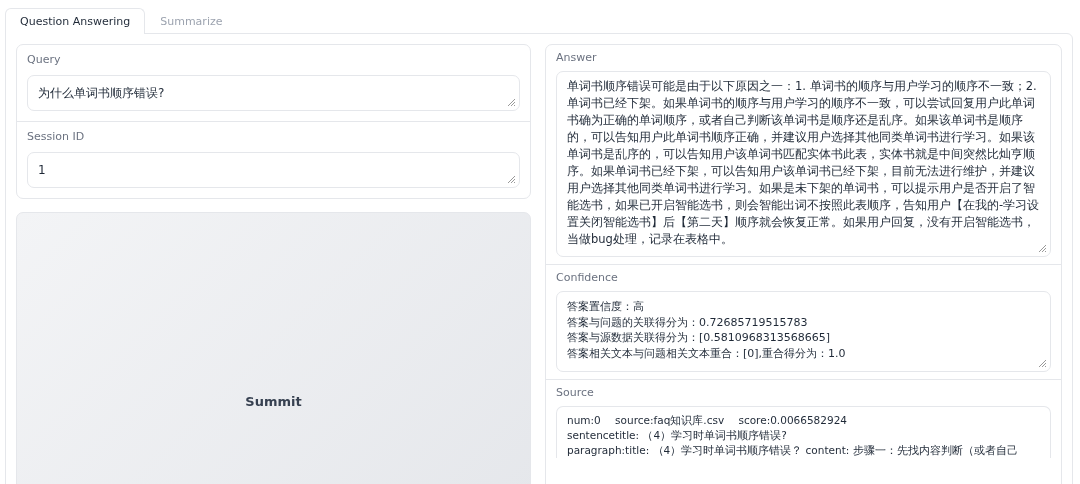 The width and height of the screenshot is (1080, 484). What do you see at coordinates (699, 338) in the screenshot?
I see `confidence-line: 答案与源数据关联得分为：[0.5810968313568665]` at bounding box center [699, 338].